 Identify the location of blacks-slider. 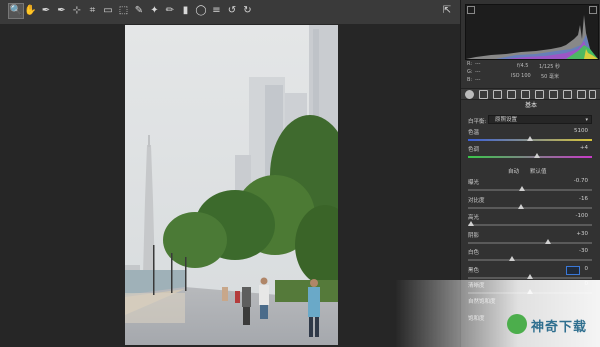
(530, 276).